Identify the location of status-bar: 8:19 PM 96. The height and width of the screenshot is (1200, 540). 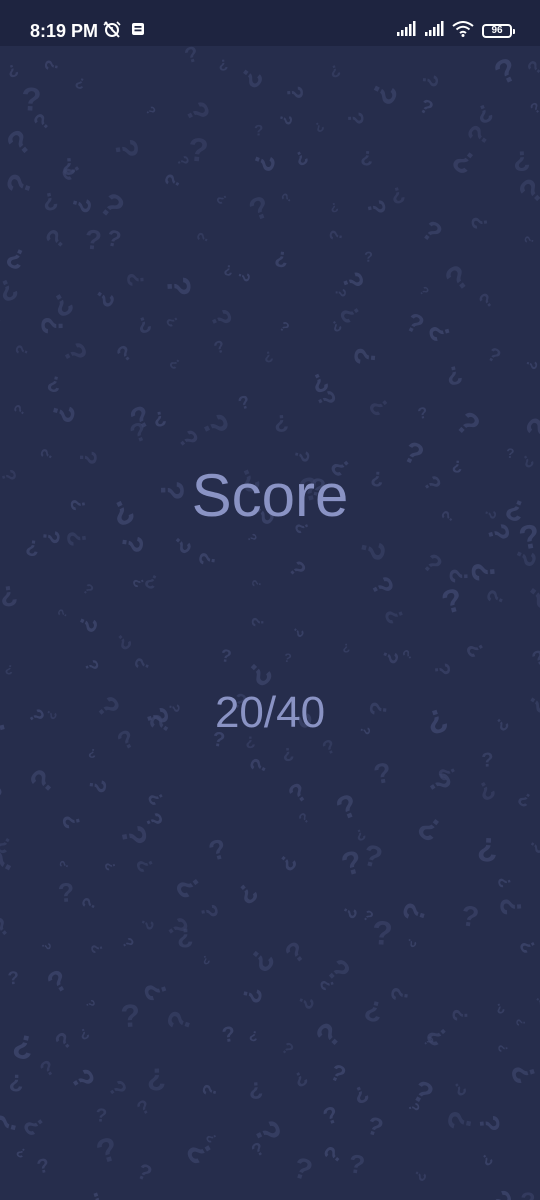
(270, 23).